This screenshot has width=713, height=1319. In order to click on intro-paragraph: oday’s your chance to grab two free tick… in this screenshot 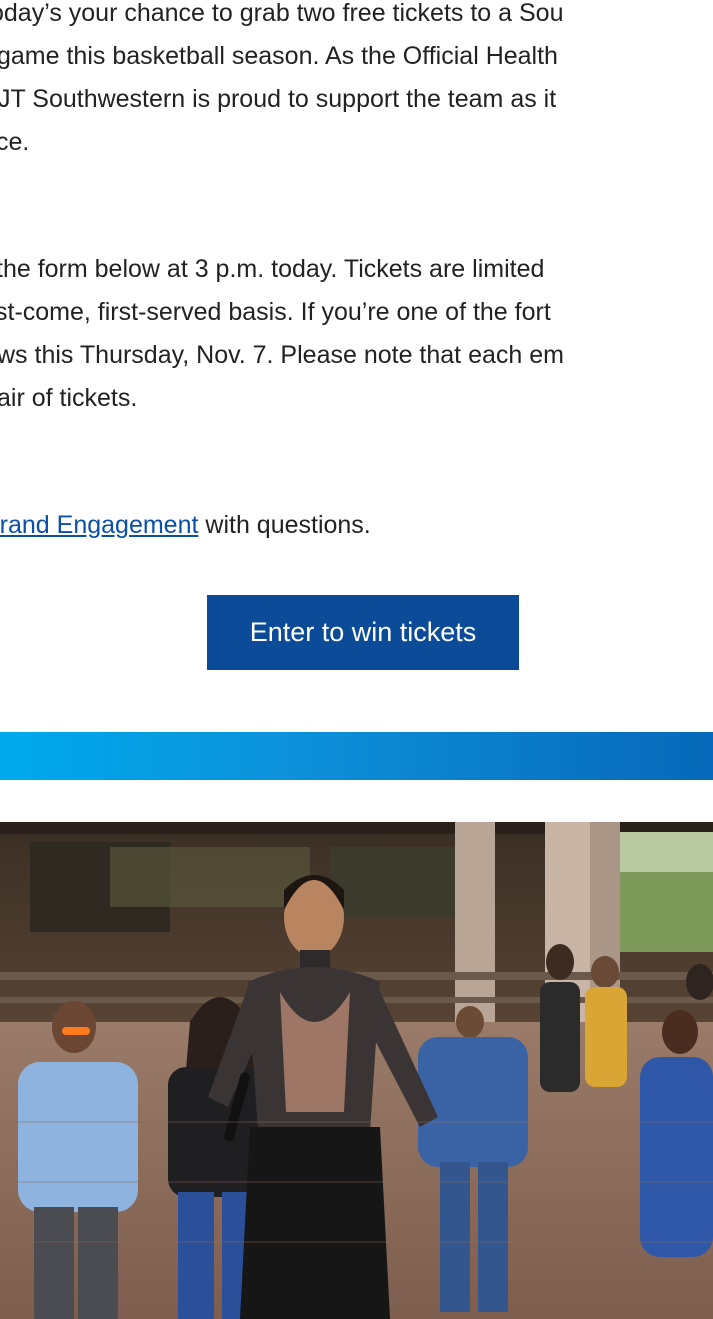, I will do `click(356, 82)`.